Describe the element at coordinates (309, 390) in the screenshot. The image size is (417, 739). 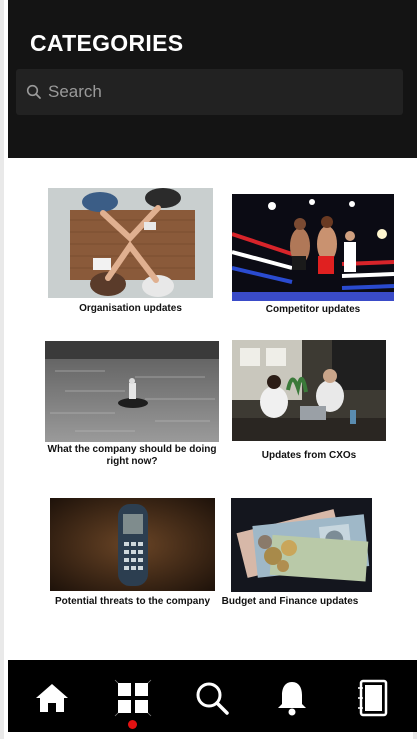
I see `office-meeting-image` at that location.